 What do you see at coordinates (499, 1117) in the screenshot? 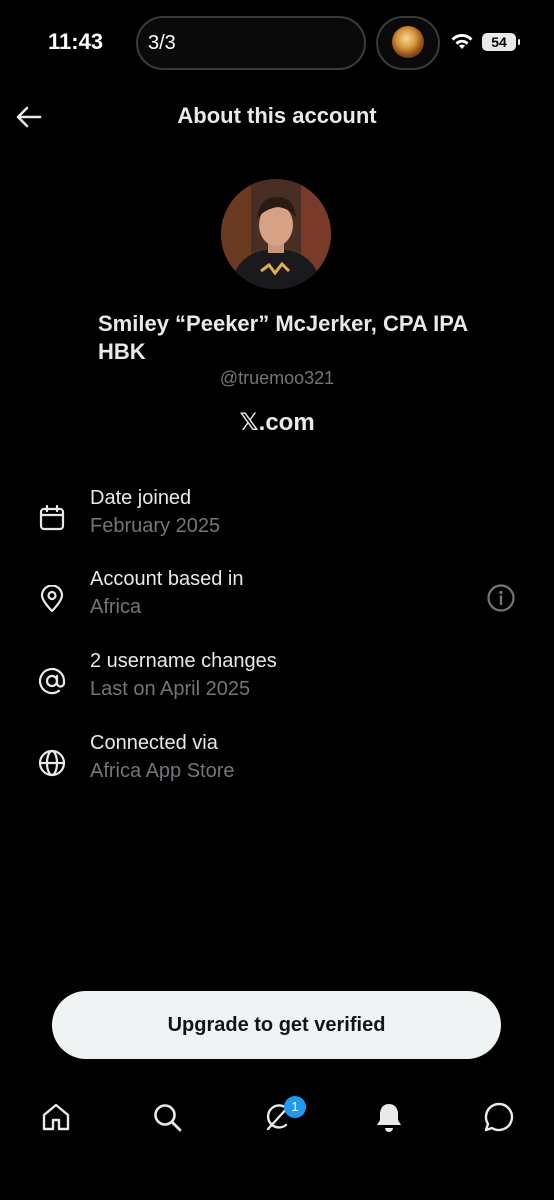
I see `messages-icon` at bounding box center [499, 1117].